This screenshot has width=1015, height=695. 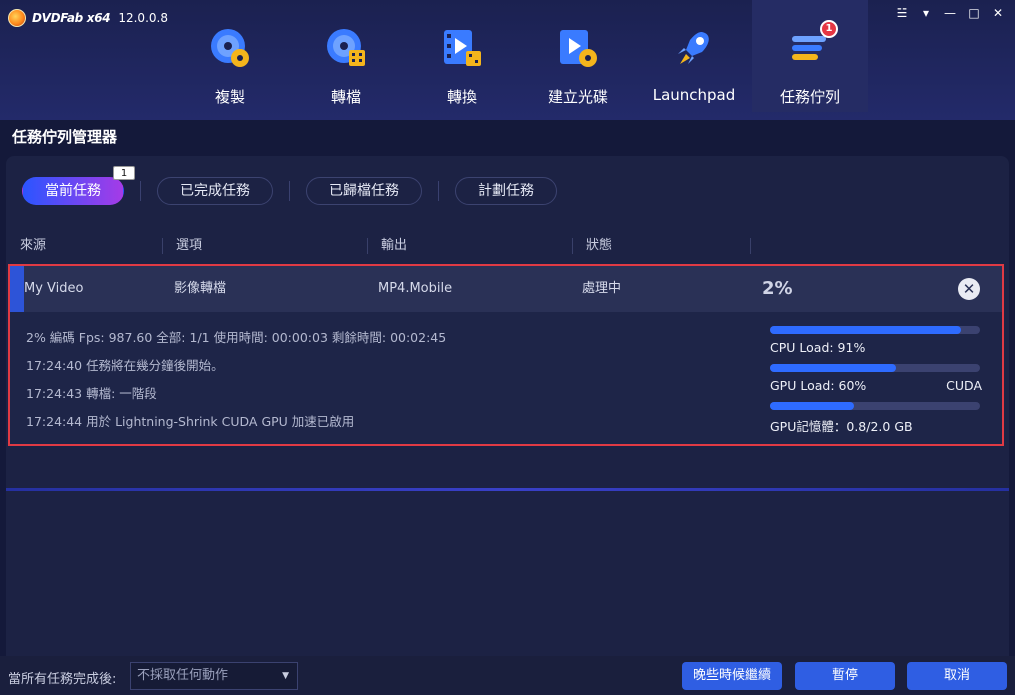 I want to click on tab-label: 計劃任務, so click(x=506, y=191).